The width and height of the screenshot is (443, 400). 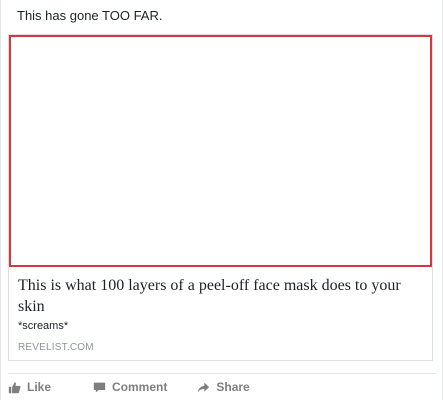 I want to click on post-actions-bar: Like Comment Share, so click(x=144, y=387).